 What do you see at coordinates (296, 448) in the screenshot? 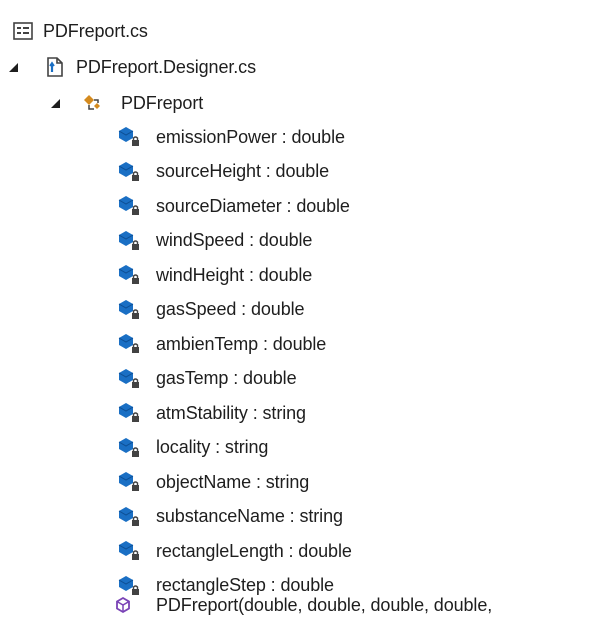
I see `tree-item-field: locality : string` at bounding box center [296, 448].